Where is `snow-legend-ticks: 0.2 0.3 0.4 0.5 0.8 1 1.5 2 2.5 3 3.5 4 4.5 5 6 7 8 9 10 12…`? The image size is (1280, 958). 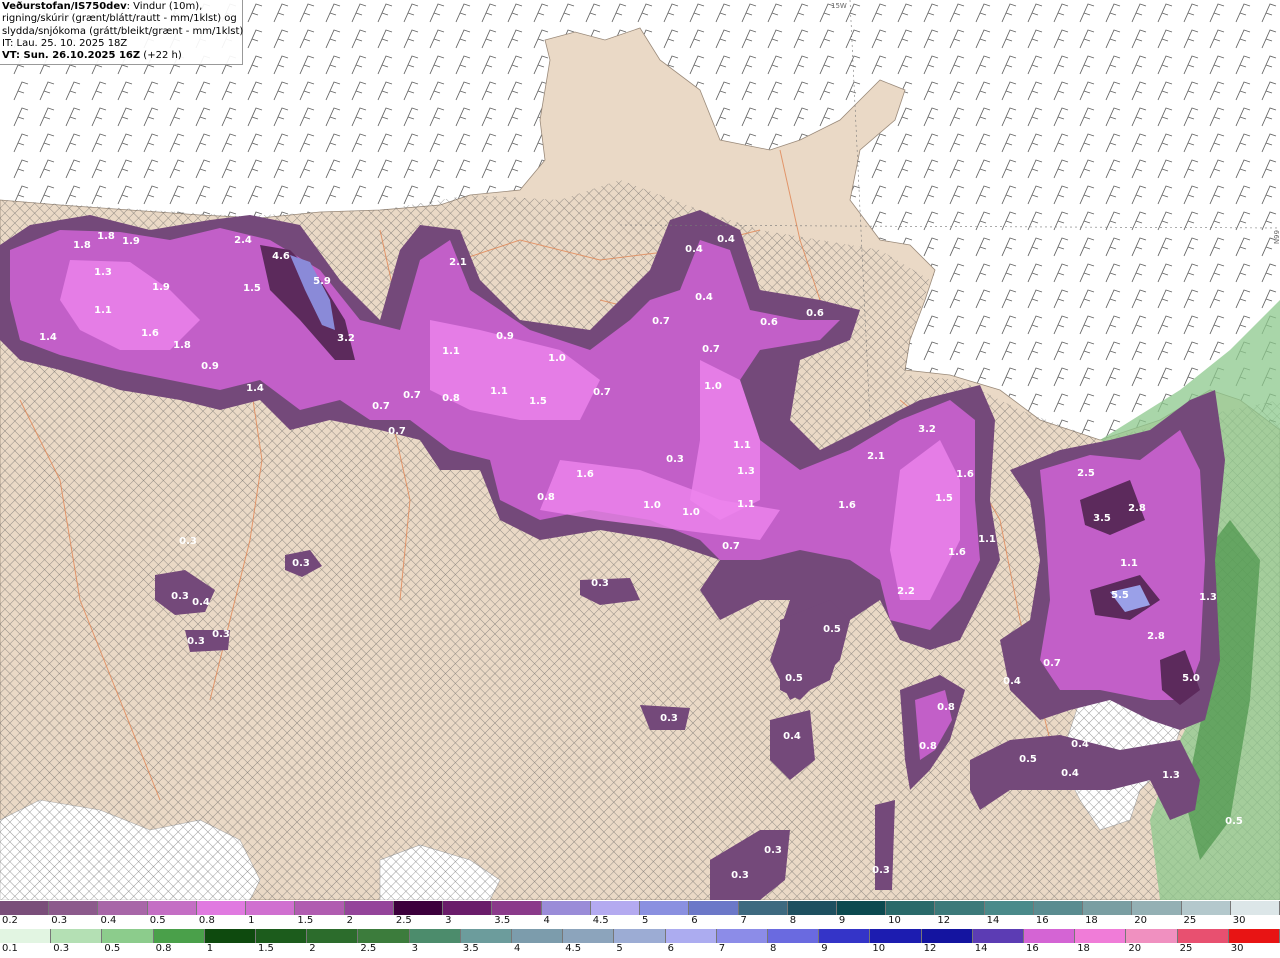 snow-legend-ticks: 0.2 0.3 0.4 0.5 0.8 1 1.5 2 2.5 3 3.5 4 4.5 5 6 7 8 9 10 12… is located at coordinates (640, 921).